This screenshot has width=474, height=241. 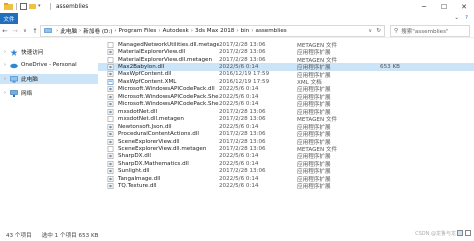 What do you see at coordinates (15, 31) in the screenshot?
I see `forward-button: →` at bounding box center [15, 31].